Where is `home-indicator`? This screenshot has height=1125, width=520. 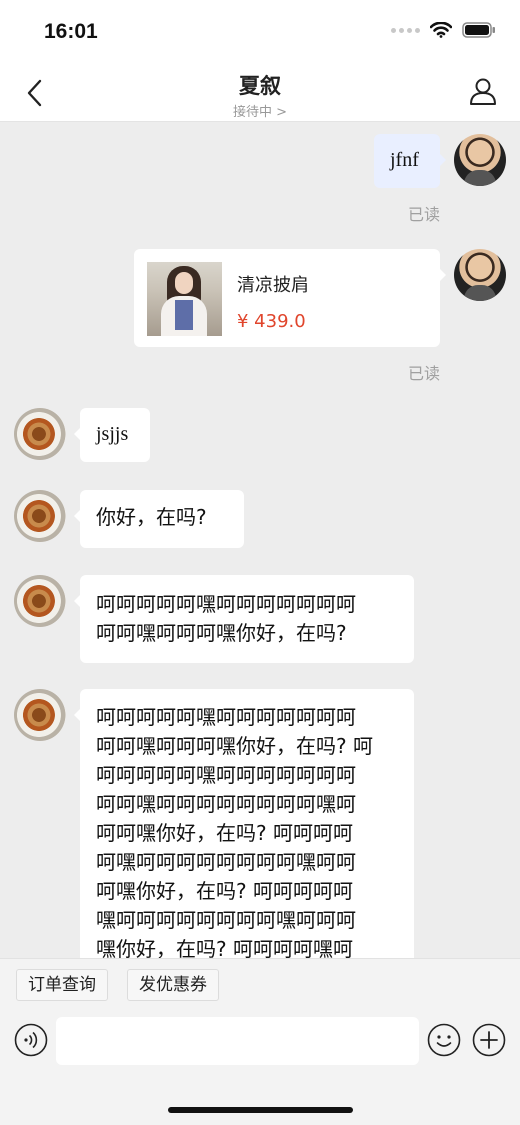
home-indicator is located at coordinates (260, 1110).